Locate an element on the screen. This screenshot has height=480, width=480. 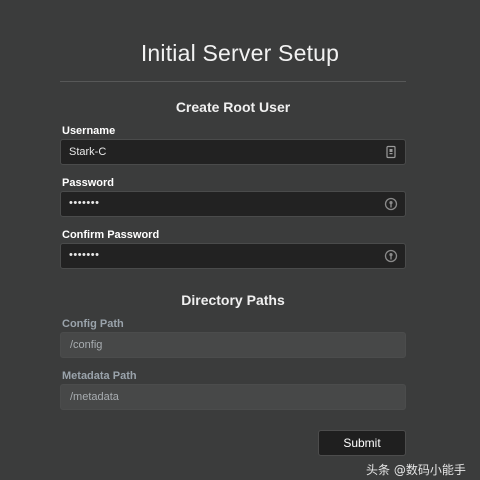
confirm-password-label: Confirm Password is located at coordinates (111, 235).